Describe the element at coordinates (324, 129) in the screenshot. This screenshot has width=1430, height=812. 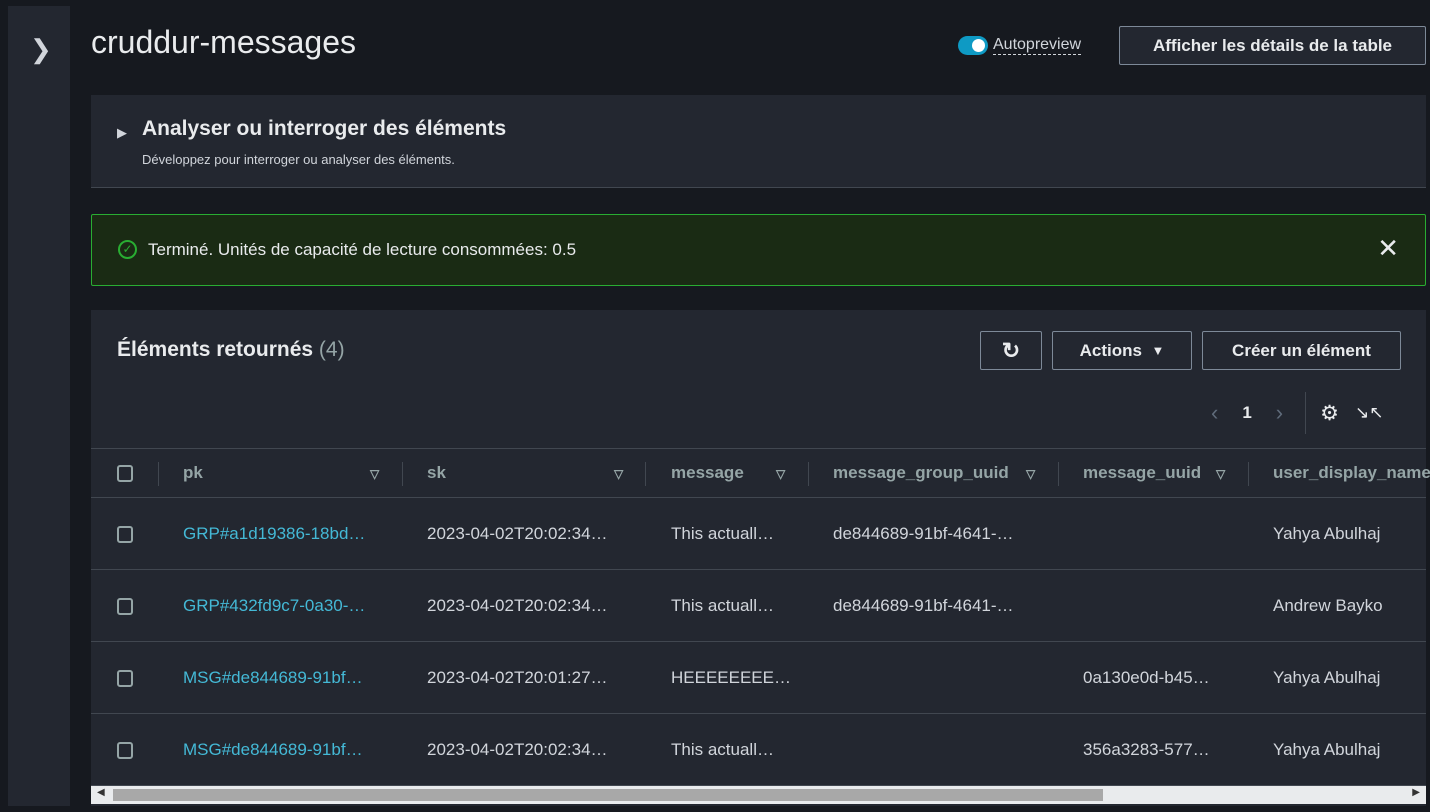
I see `query-title: Analyser ou interroger des éléments` at that location.